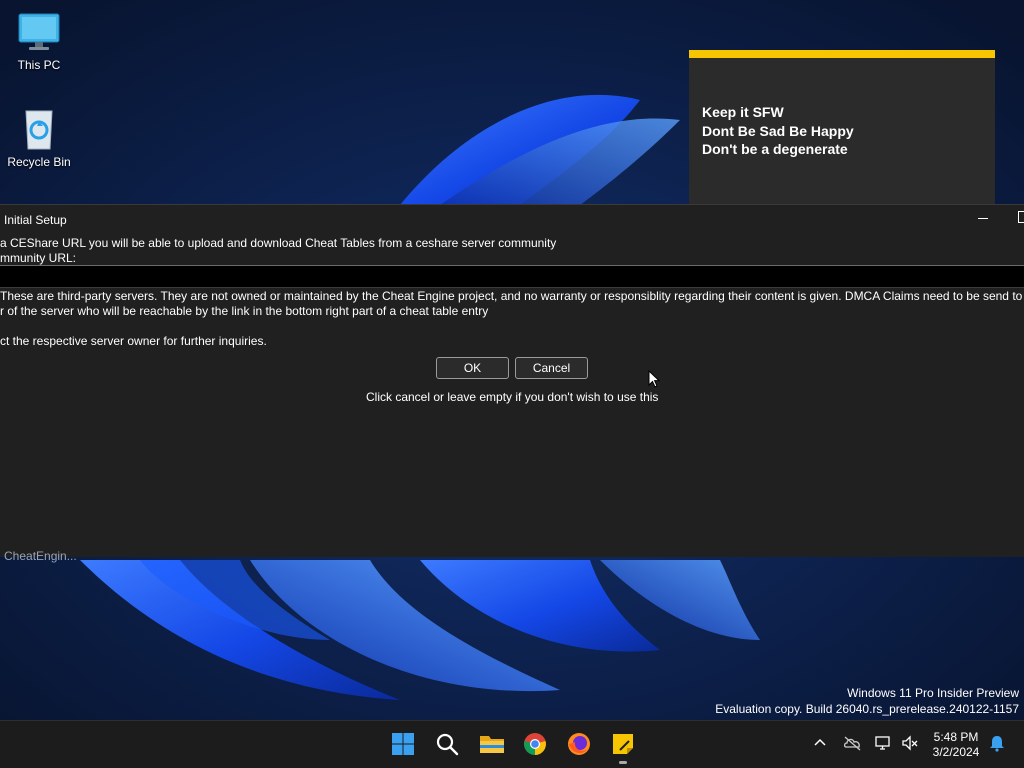 Image resolution: width=1024 pixels, height=768 pixels. What do you see at coordinates (997, 743) in the screenshot?
I see `notification-bell-icon` at bounding box center [997, 743].